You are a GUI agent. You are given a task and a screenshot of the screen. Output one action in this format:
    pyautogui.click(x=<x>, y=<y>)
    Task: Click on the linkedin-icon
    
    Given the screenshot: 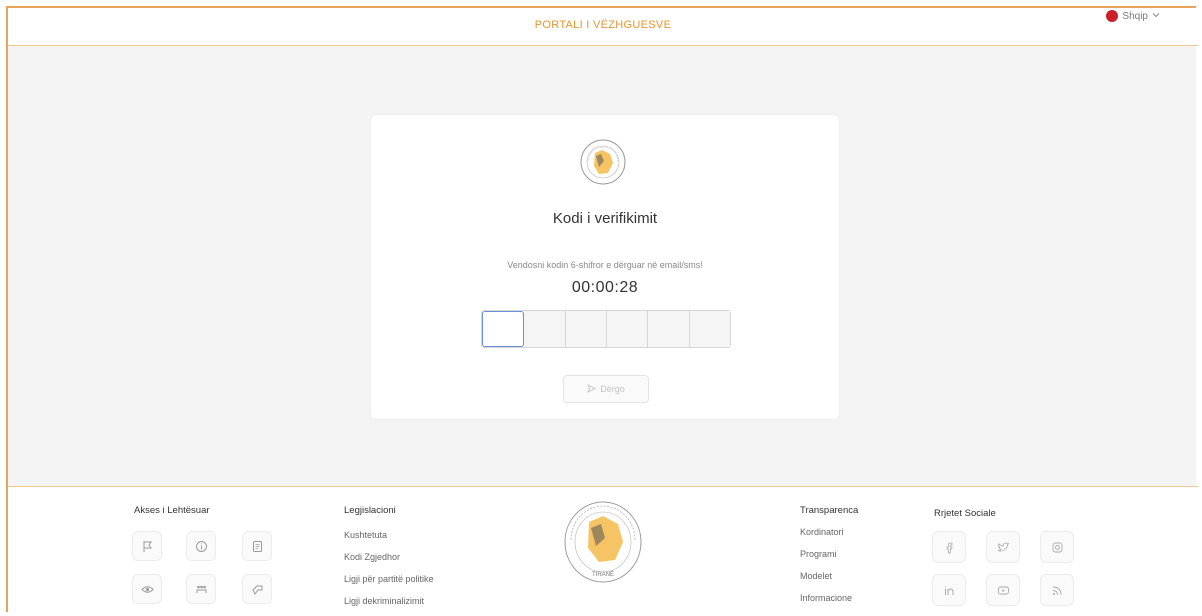 What is the action you would take?
    pyautogui.click(x=949, y=590)
    